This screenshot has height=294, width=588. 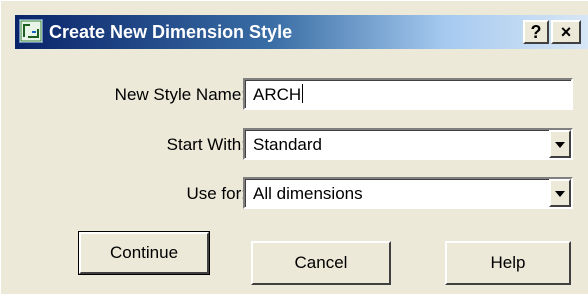 I want to click on use-for-dropdown-button, so click(x=560, y=193).